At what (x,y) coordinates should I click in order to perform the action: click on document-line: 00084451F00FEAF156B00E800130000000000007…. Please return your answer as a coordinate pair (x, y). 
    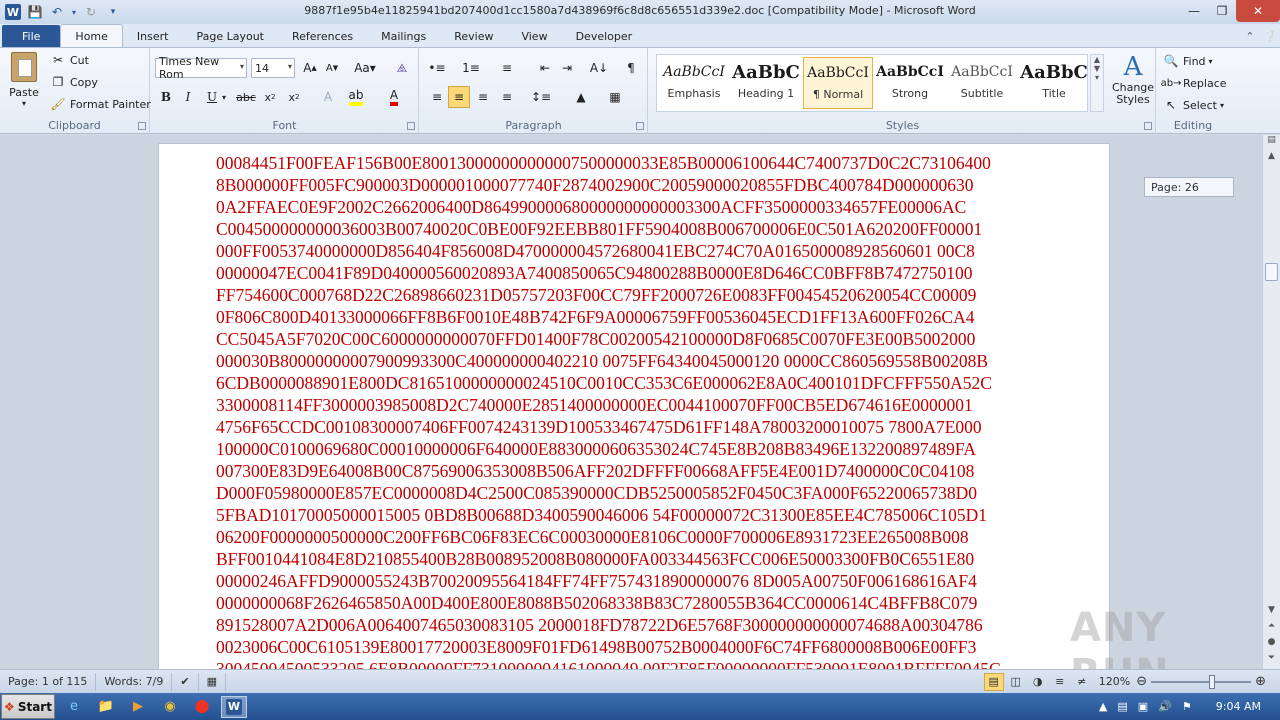
    Looking at the image, I should click on (636, 163).